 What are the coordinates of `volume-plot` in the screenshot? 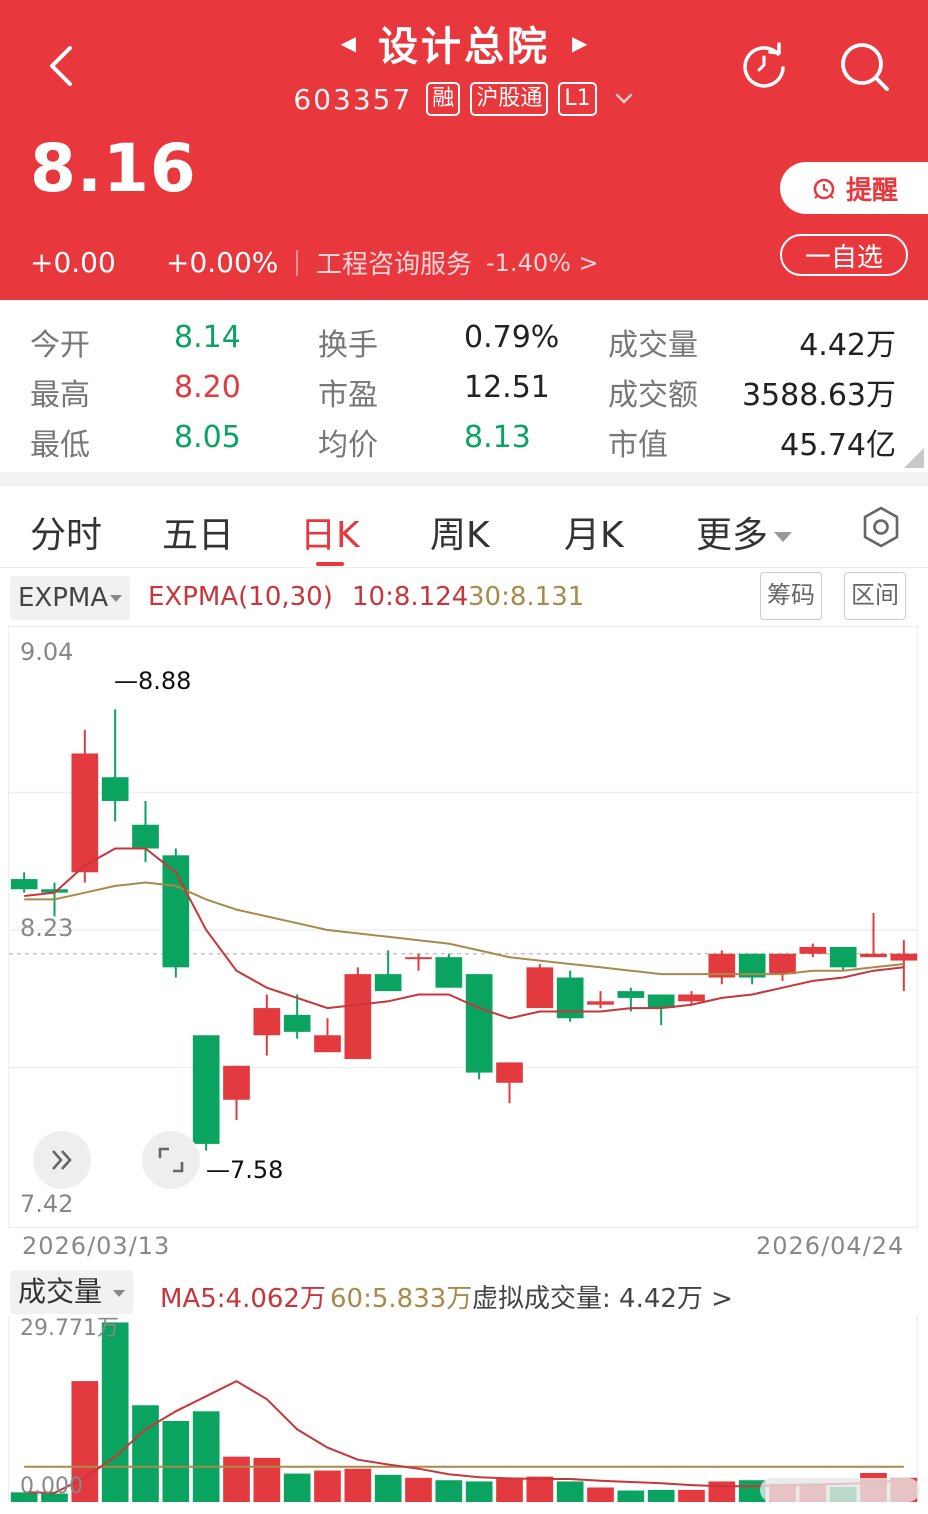 It's located at (464, 1409).